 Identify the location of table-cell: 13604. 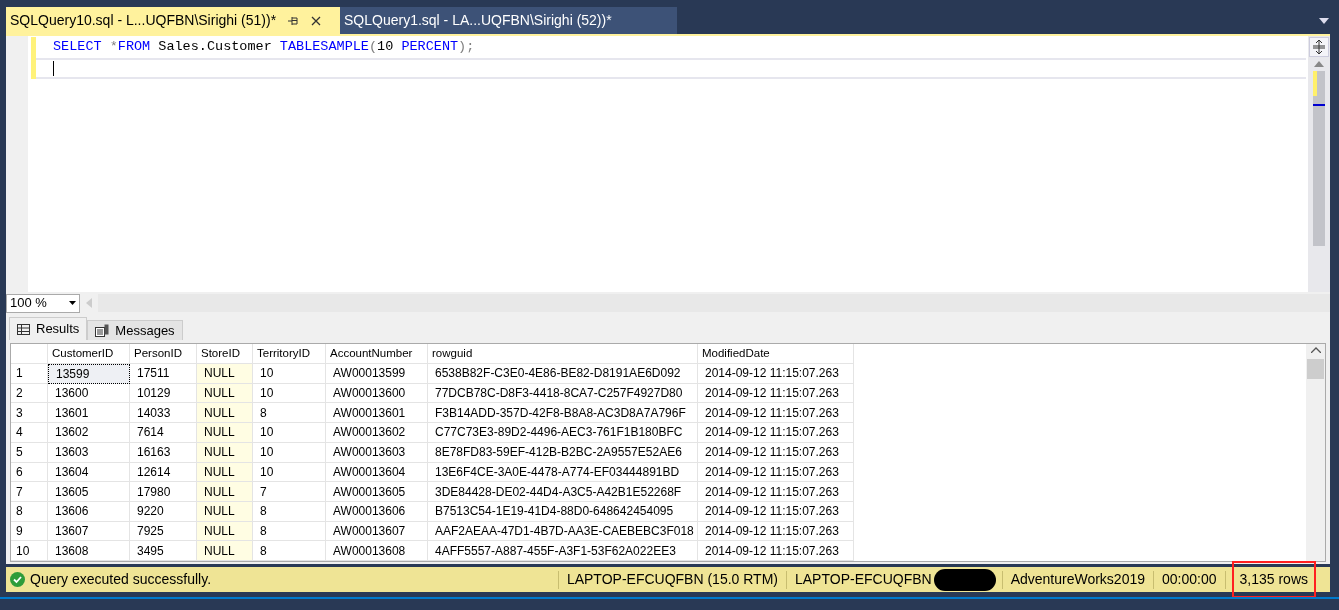
(89, 472).